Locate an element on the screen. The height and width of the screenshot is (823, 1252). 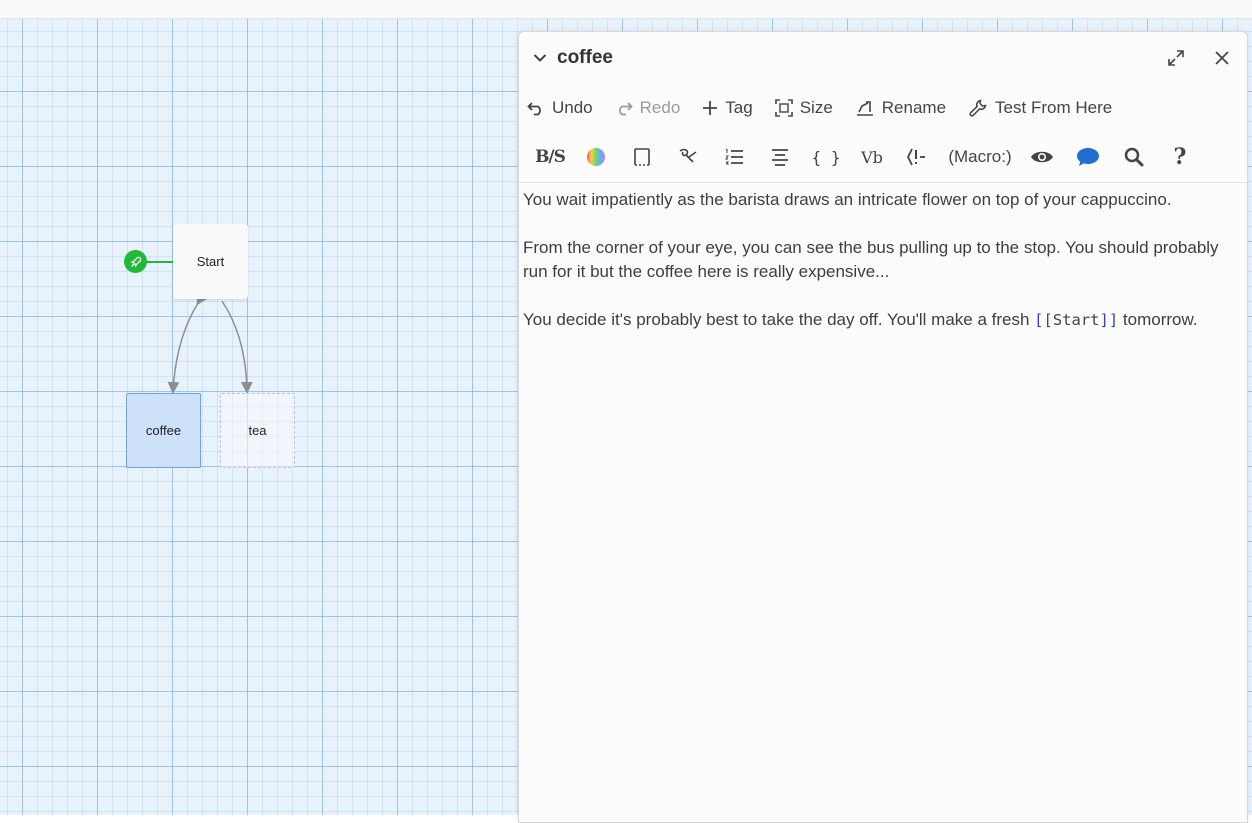
passage-toolbar: Undo Redo Tag Size Rename Test From Here is located at coordinates (830, 108).